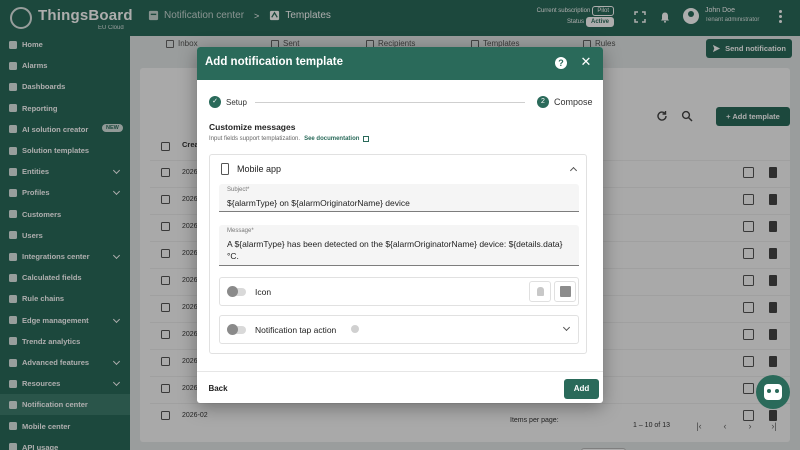  I want to click on icon-label: Icon, so click(263, 292).